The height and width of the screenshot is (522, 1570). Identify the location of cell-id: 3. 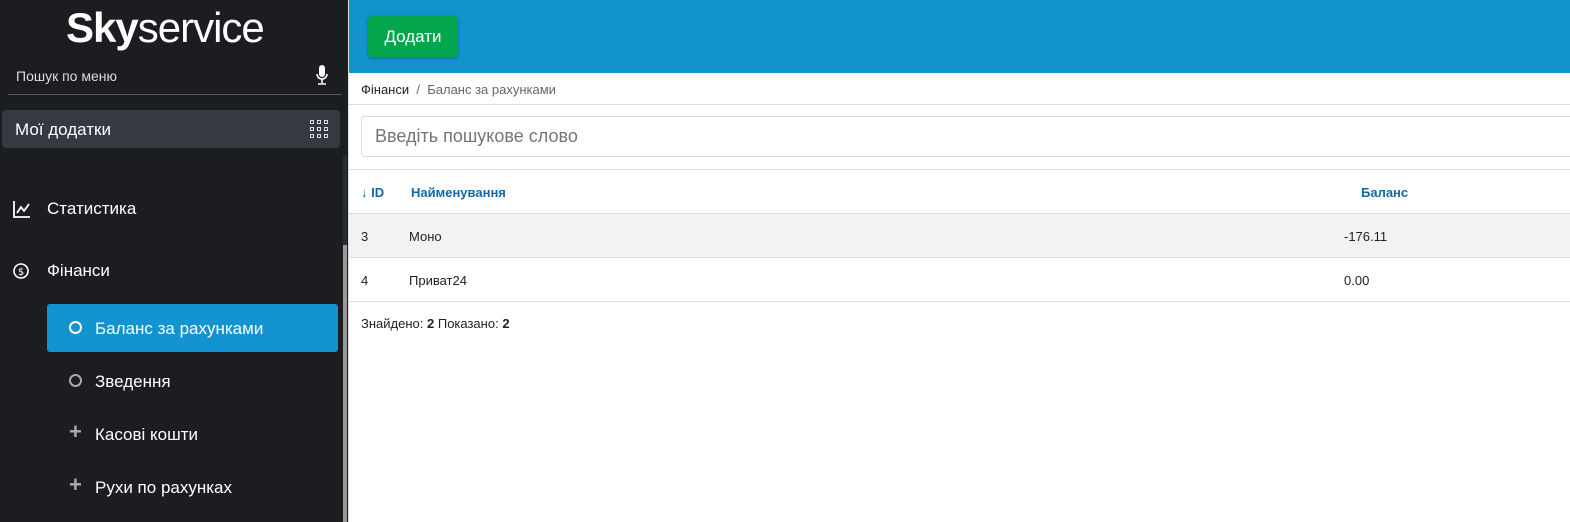
(365, 236).